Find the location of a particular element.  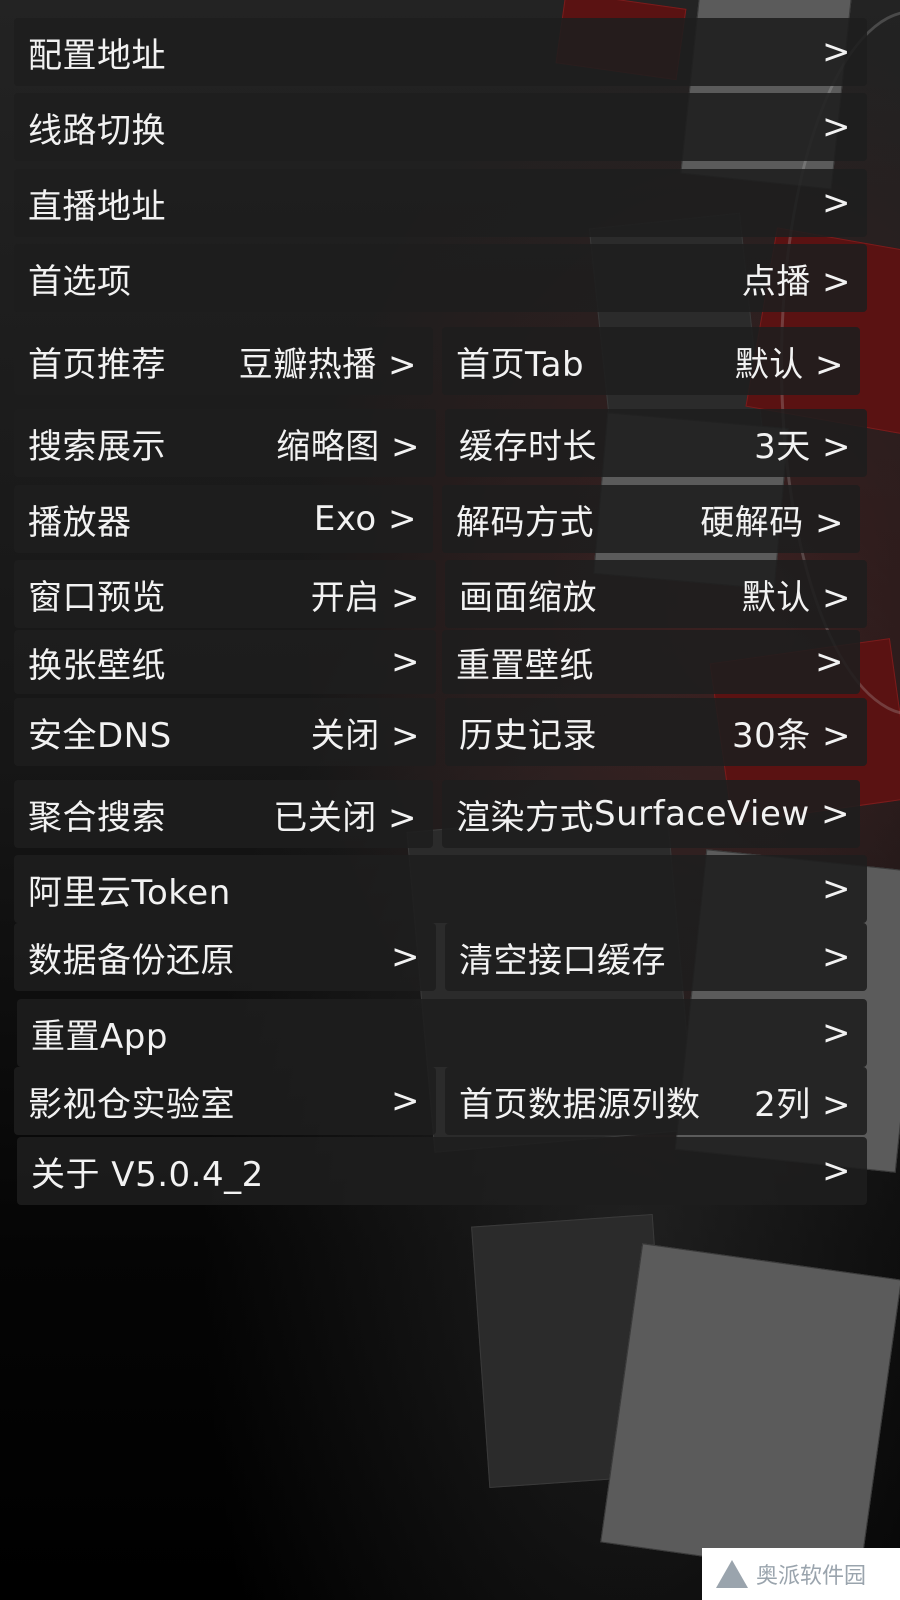

change-wallpaper-row: 换张壁纸 > is located at coordinates (225, 662).